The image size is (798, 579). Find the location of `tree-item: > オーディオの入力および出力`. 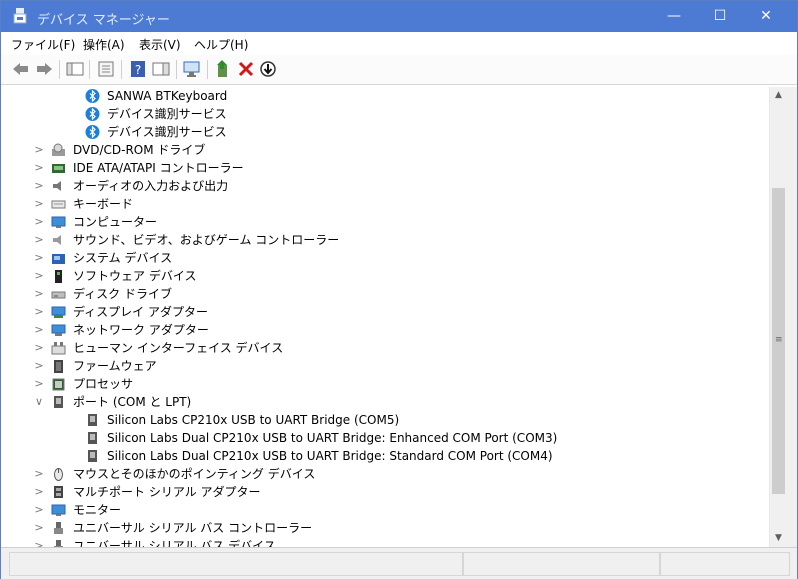

tree-item: > オーディオの入力および出力 is located at coordinates (389, 186).